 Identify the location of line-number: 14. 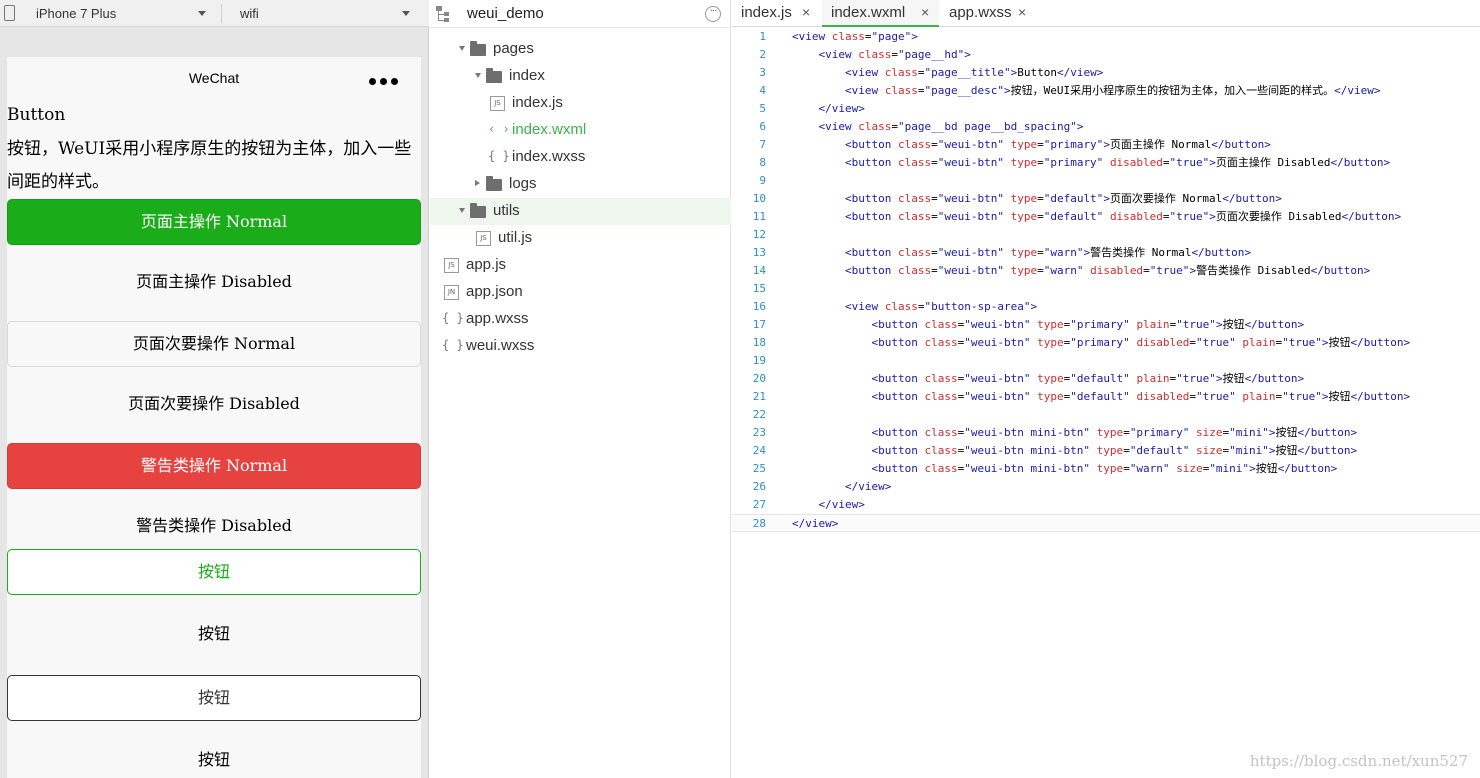
(759, 270).